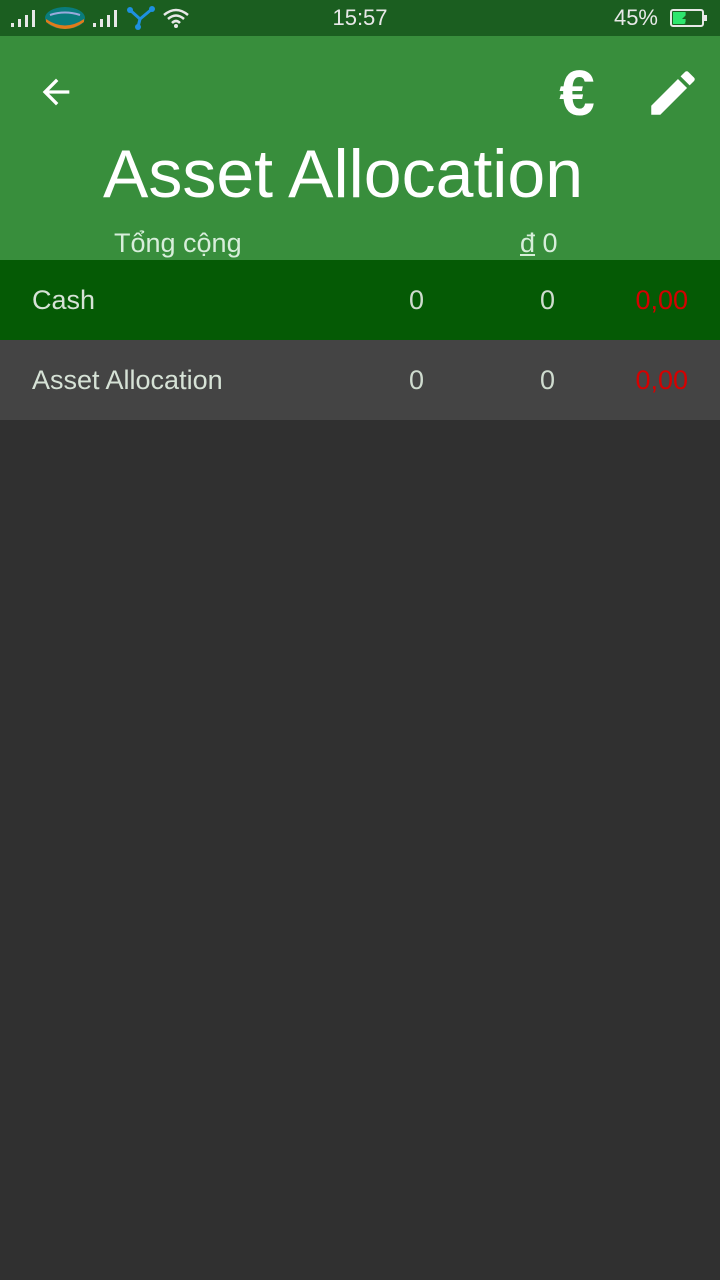 The width and height of the screenshot is (720, 1280). What do you see at coordinates (360, 380) in the screenshot?
I see `list-item-asset-allocation: Asset Allocation 0 0 0,00` at bounding box center [360, 380].